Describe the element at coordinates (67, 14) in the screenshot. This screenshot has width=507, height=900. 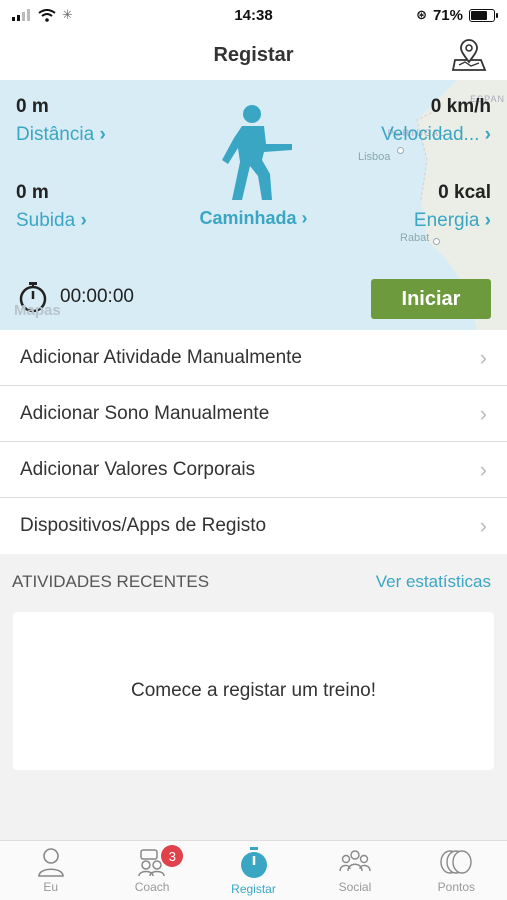
I see `loading-icon: ✳` at that location.